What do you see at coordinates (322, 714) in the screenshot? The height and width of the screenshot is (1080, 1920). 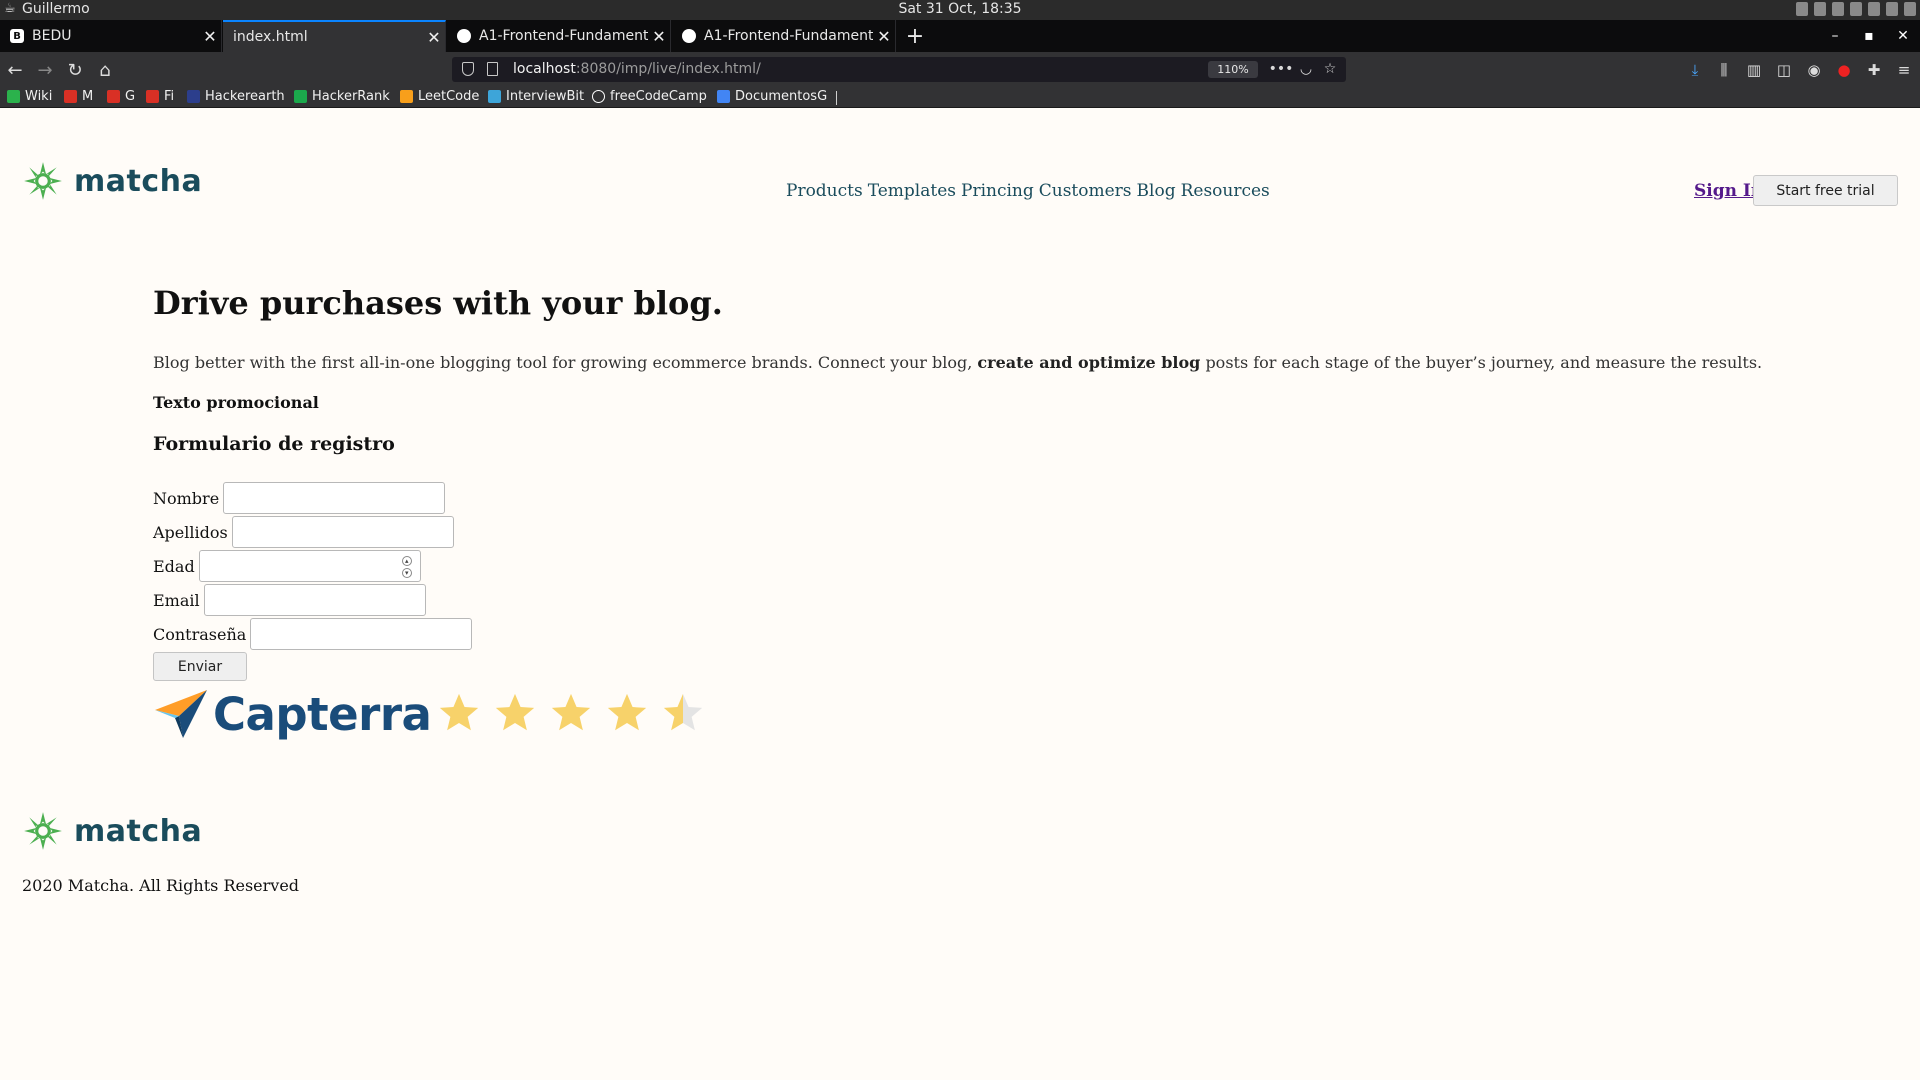 I see `capterra-name: Capterra` at bounding box center [322, 714].